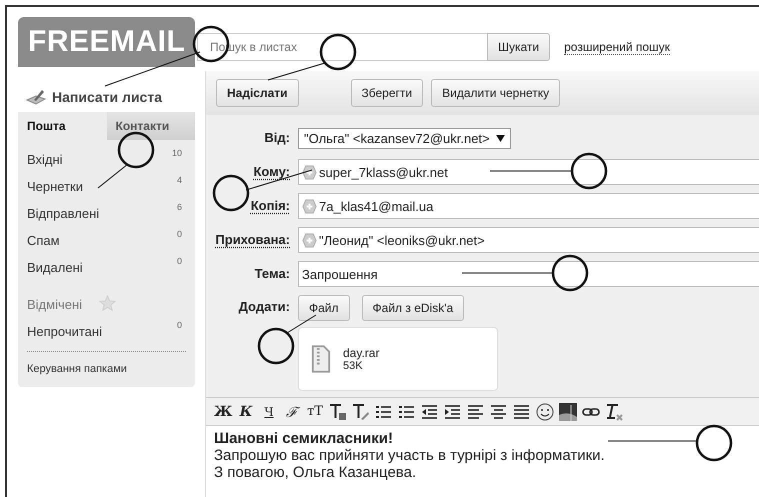 Image resolution: width=759 pixels, height=497 pixels. I want to click on manage-folders-link: Керування папками, so click(77, 369).